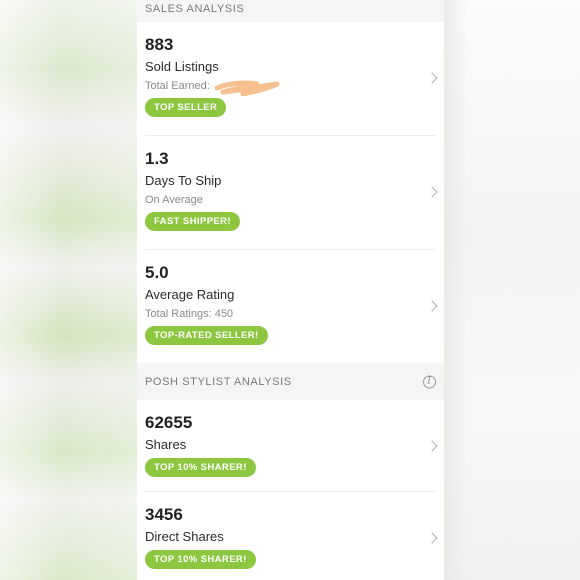 This screenshot has height=580, width=580. What do you see at coordinates (290, 536) in the screenshot?
I see `direct-shares-card: 3456 Direct Shares TOP 10% SHARER!` at bounding box center [290, 536].